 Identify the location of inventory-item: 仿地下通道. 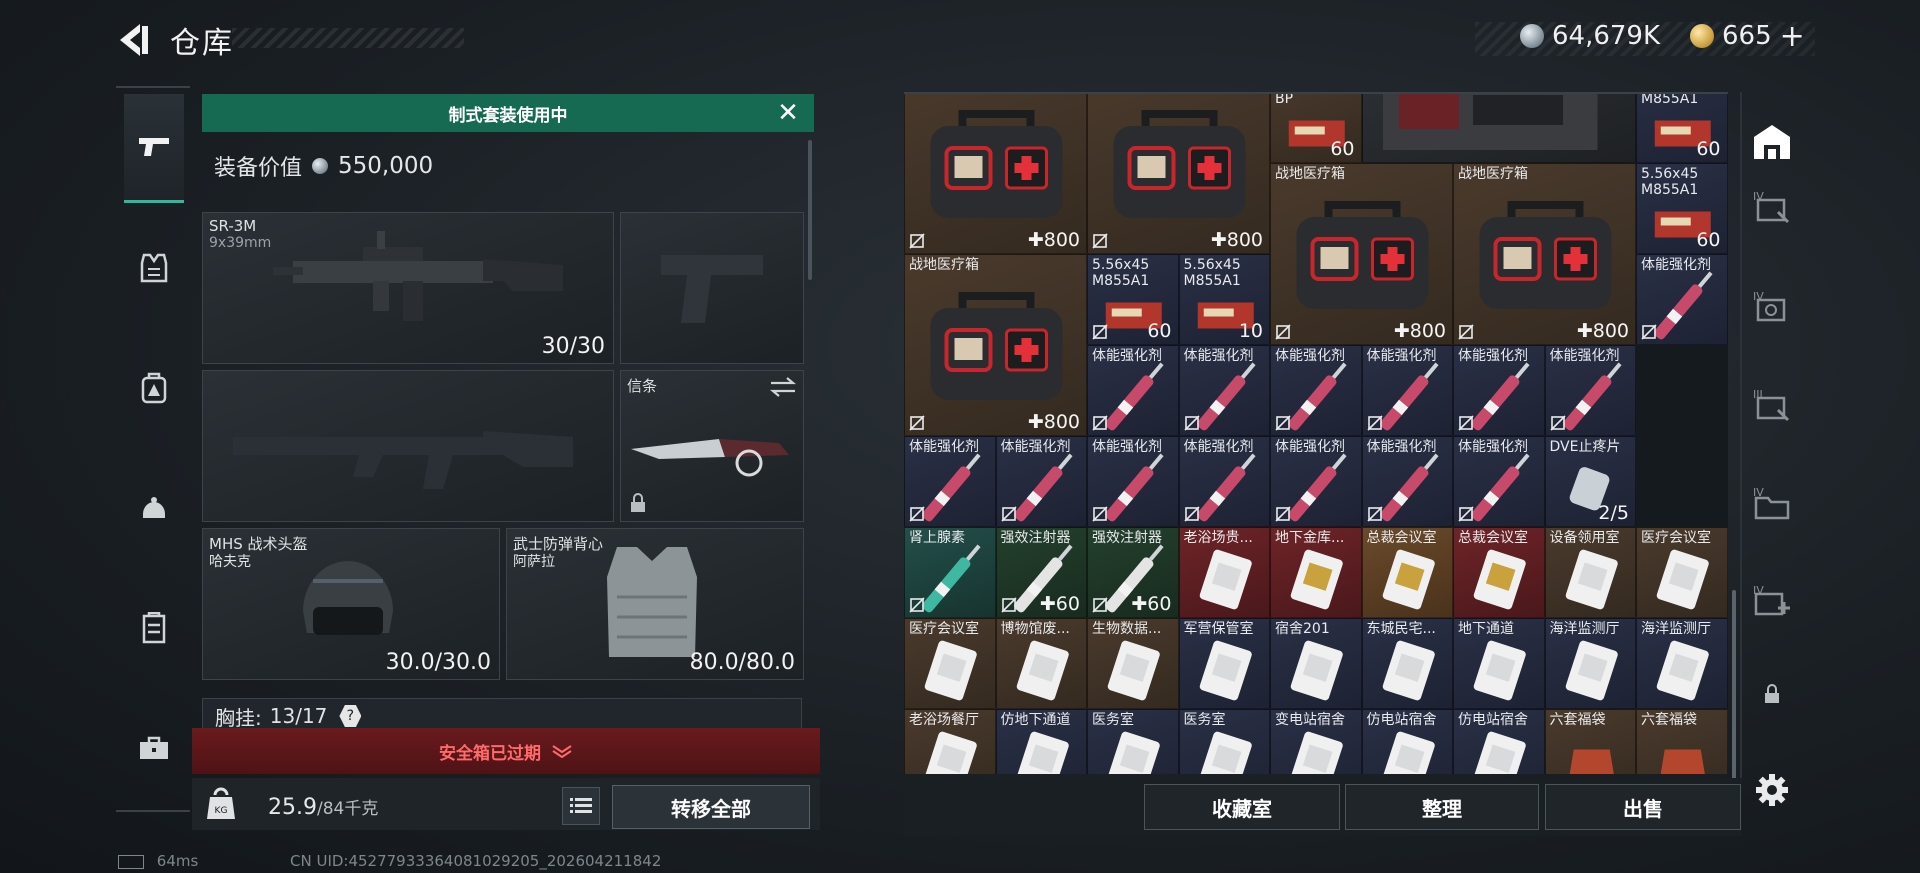
(1041, 741).